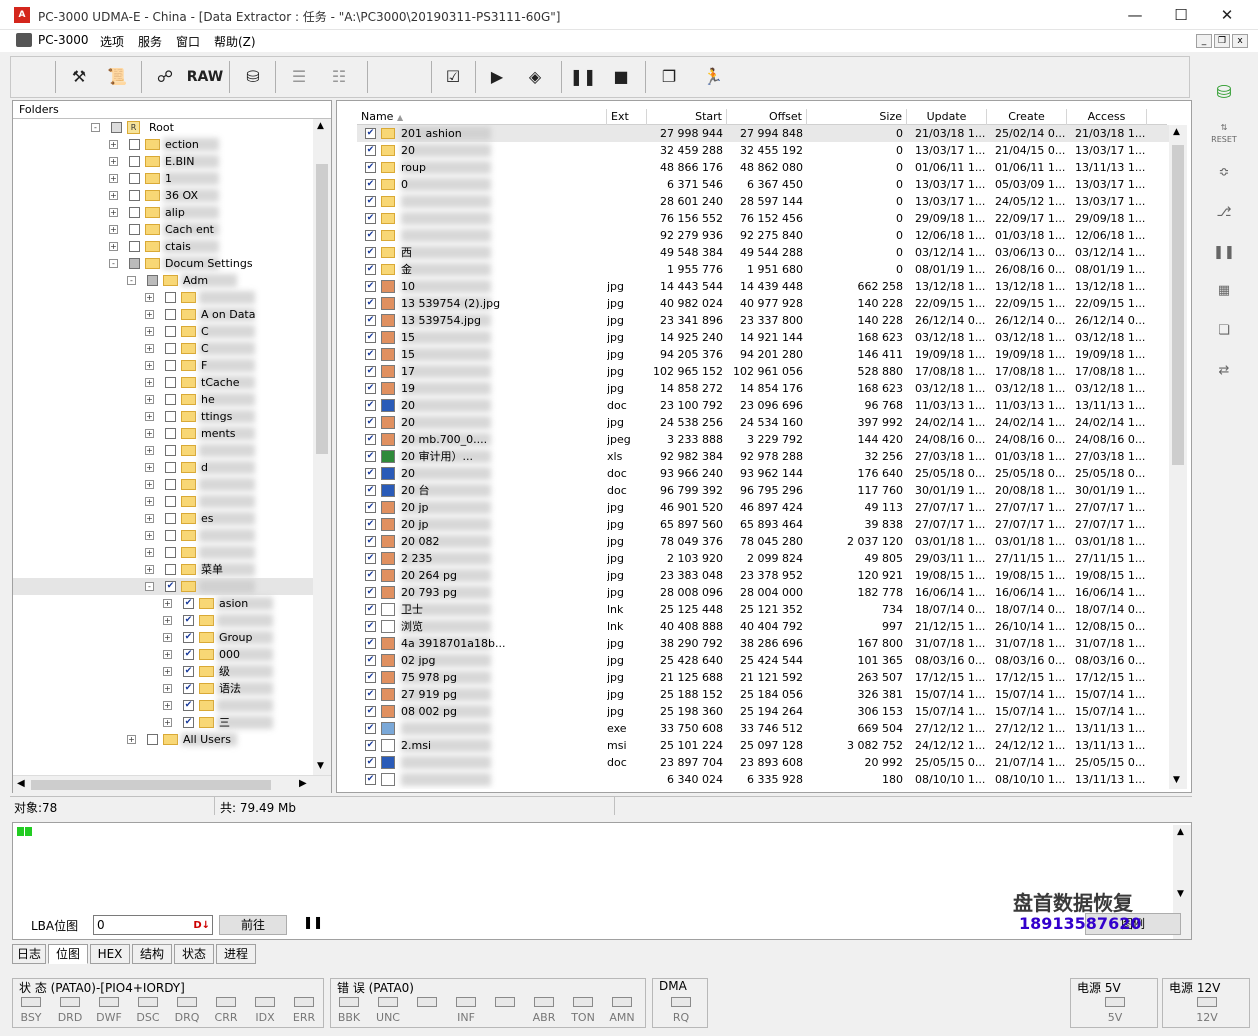 This screenshot has height=1036, width=1258. I want to click on mdi-minimize-button: _, so click(1204, 41).